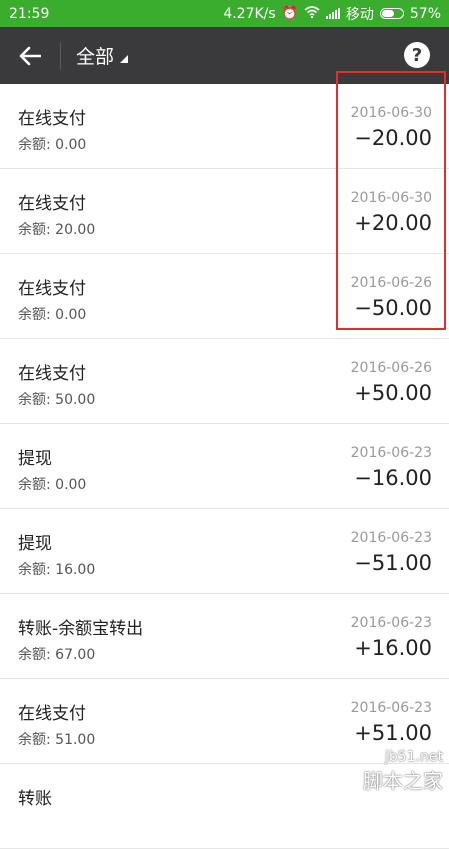 This screenshot has width=449, height=849. What do you see at coordinates (57, 230) in the screenshot?
I see `transaction-balance: 余额: 20.00` at bounding box center [57, 230].